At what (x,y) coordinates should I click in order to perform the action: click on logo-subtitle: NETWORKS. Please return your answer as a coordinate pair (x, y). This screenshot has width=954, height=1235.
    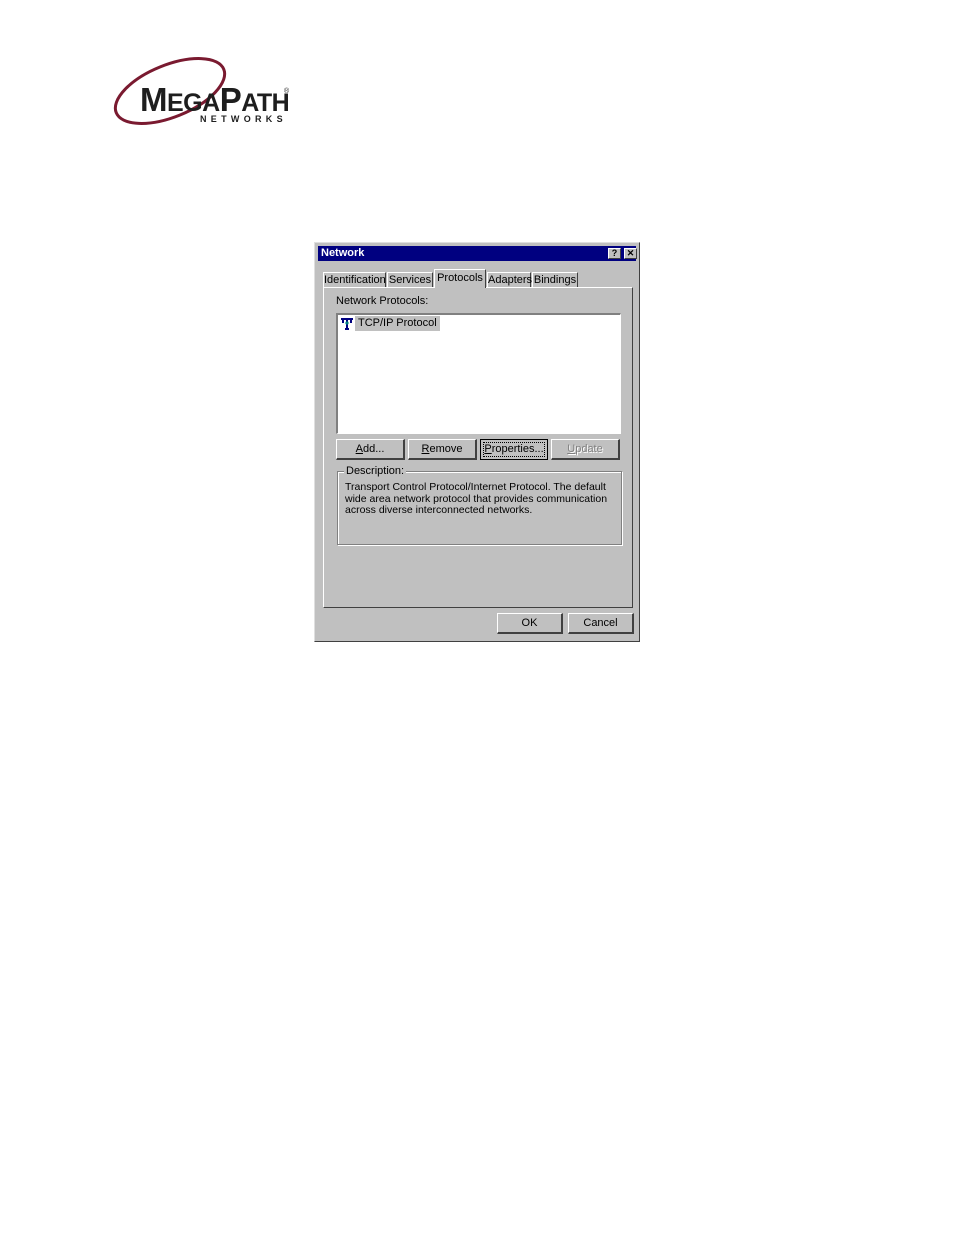
    Looking at the image, I should click on (243, 119).